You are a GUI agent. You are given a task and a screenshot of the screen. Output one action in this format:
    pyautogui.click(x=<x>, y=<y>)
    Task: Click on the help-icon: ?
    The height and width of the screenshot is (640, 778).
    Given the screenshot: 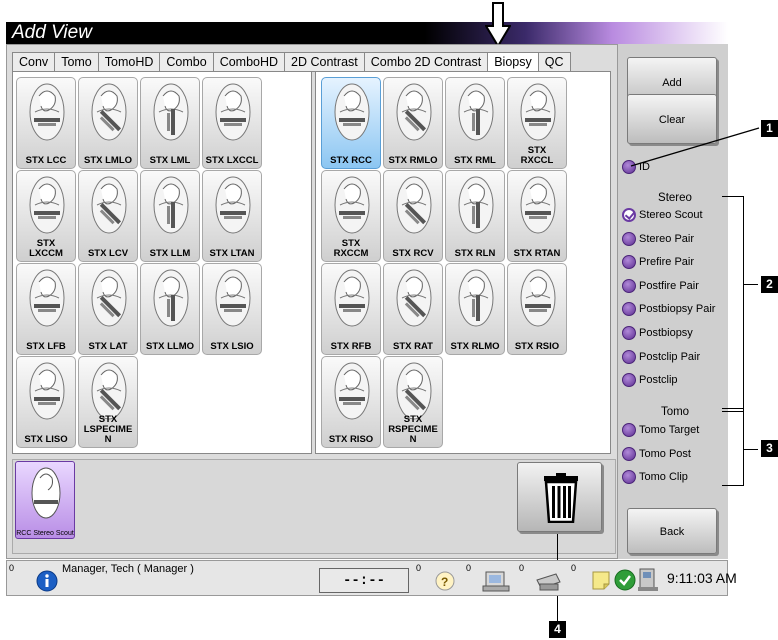 What is the action you would take?
    pyautogui.click(x=445, y=581)
    